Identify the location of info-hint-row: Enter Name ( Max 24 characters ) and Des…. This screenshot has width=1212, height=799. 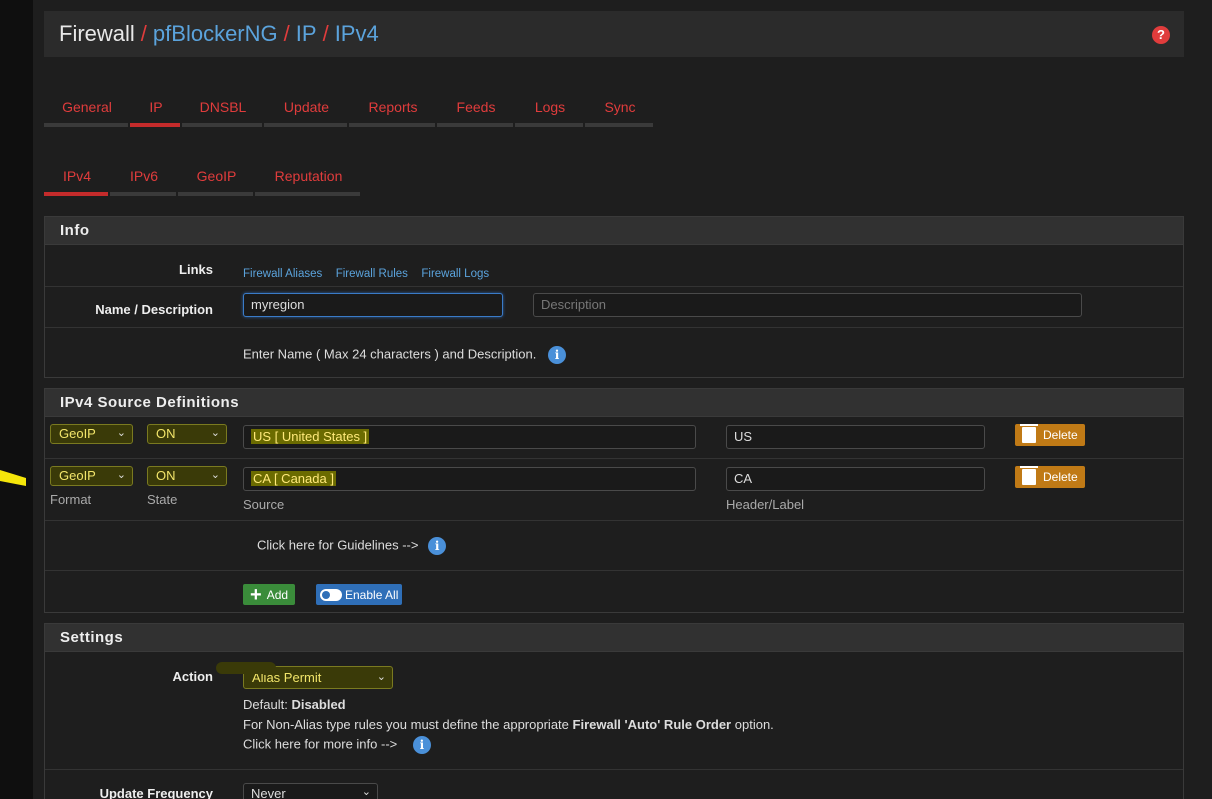
(614, 353).